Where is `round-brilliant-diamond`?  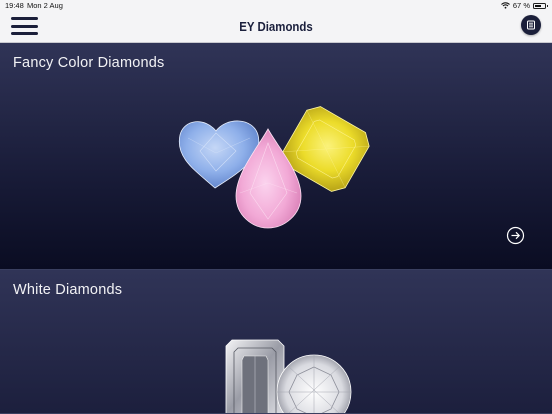
round-brilliant-diamond is located at coordinates (314, 383).